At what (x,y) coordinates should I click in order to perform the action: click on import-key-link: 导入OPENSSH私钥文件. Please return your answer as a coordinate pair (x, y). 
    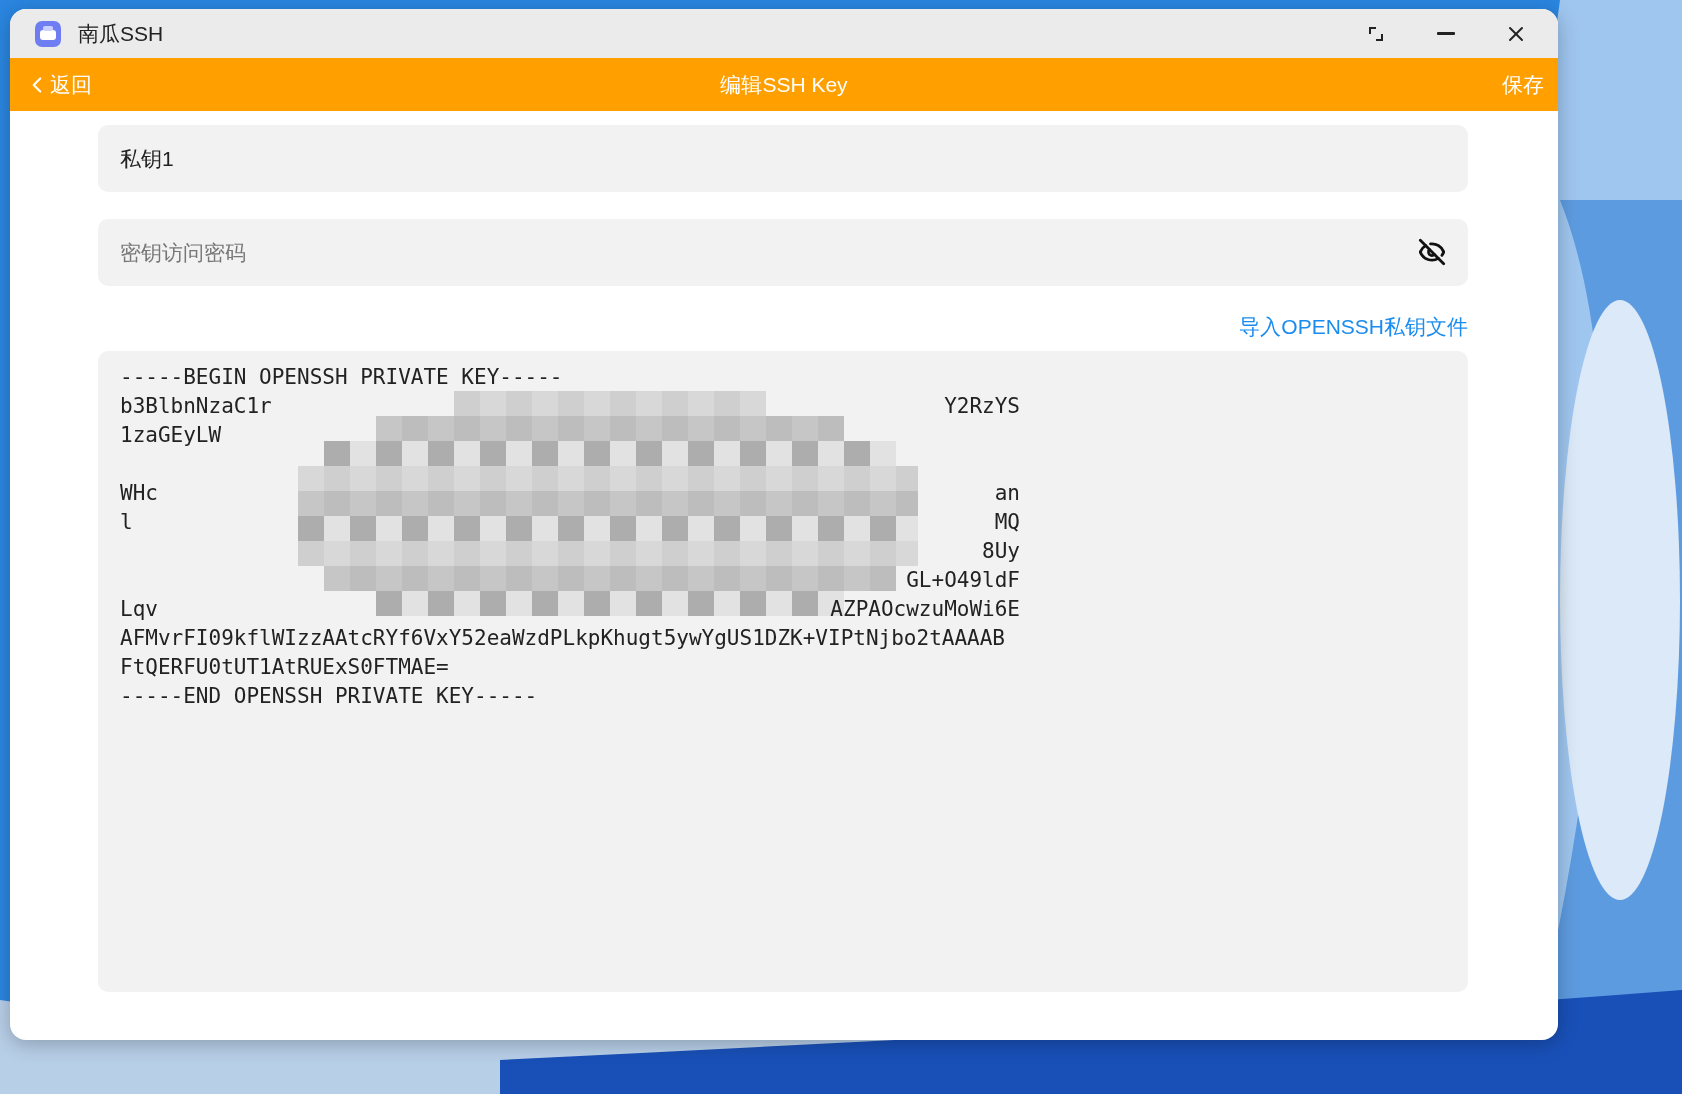
    Looking at the image, I should click on (1353, 327).